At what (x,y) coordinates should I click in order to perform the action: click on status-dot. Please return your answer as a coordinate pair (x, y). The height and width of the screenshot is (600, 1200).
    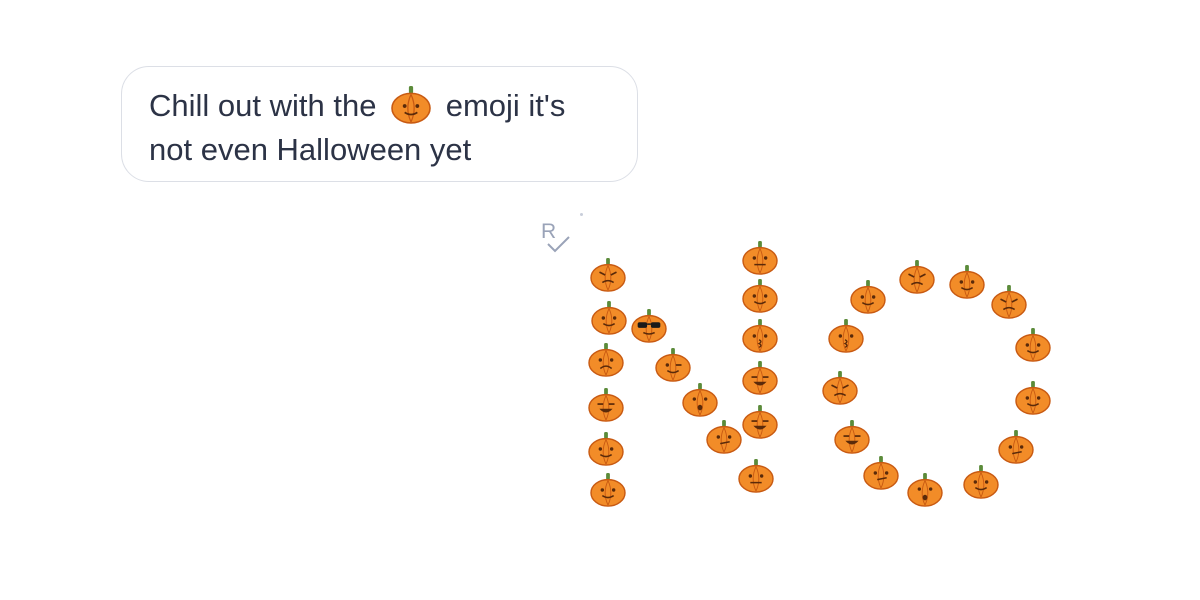
    Looking at the image, I should click on (581, 214).